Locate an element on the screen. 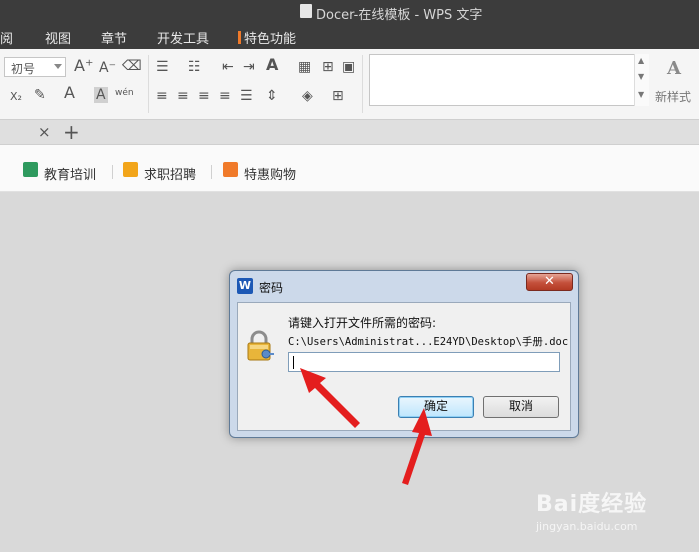 Image resolution: width=699 pixels, height=552 pixels. menu-developer: 开发工具 is located at coordinates (183, 37).